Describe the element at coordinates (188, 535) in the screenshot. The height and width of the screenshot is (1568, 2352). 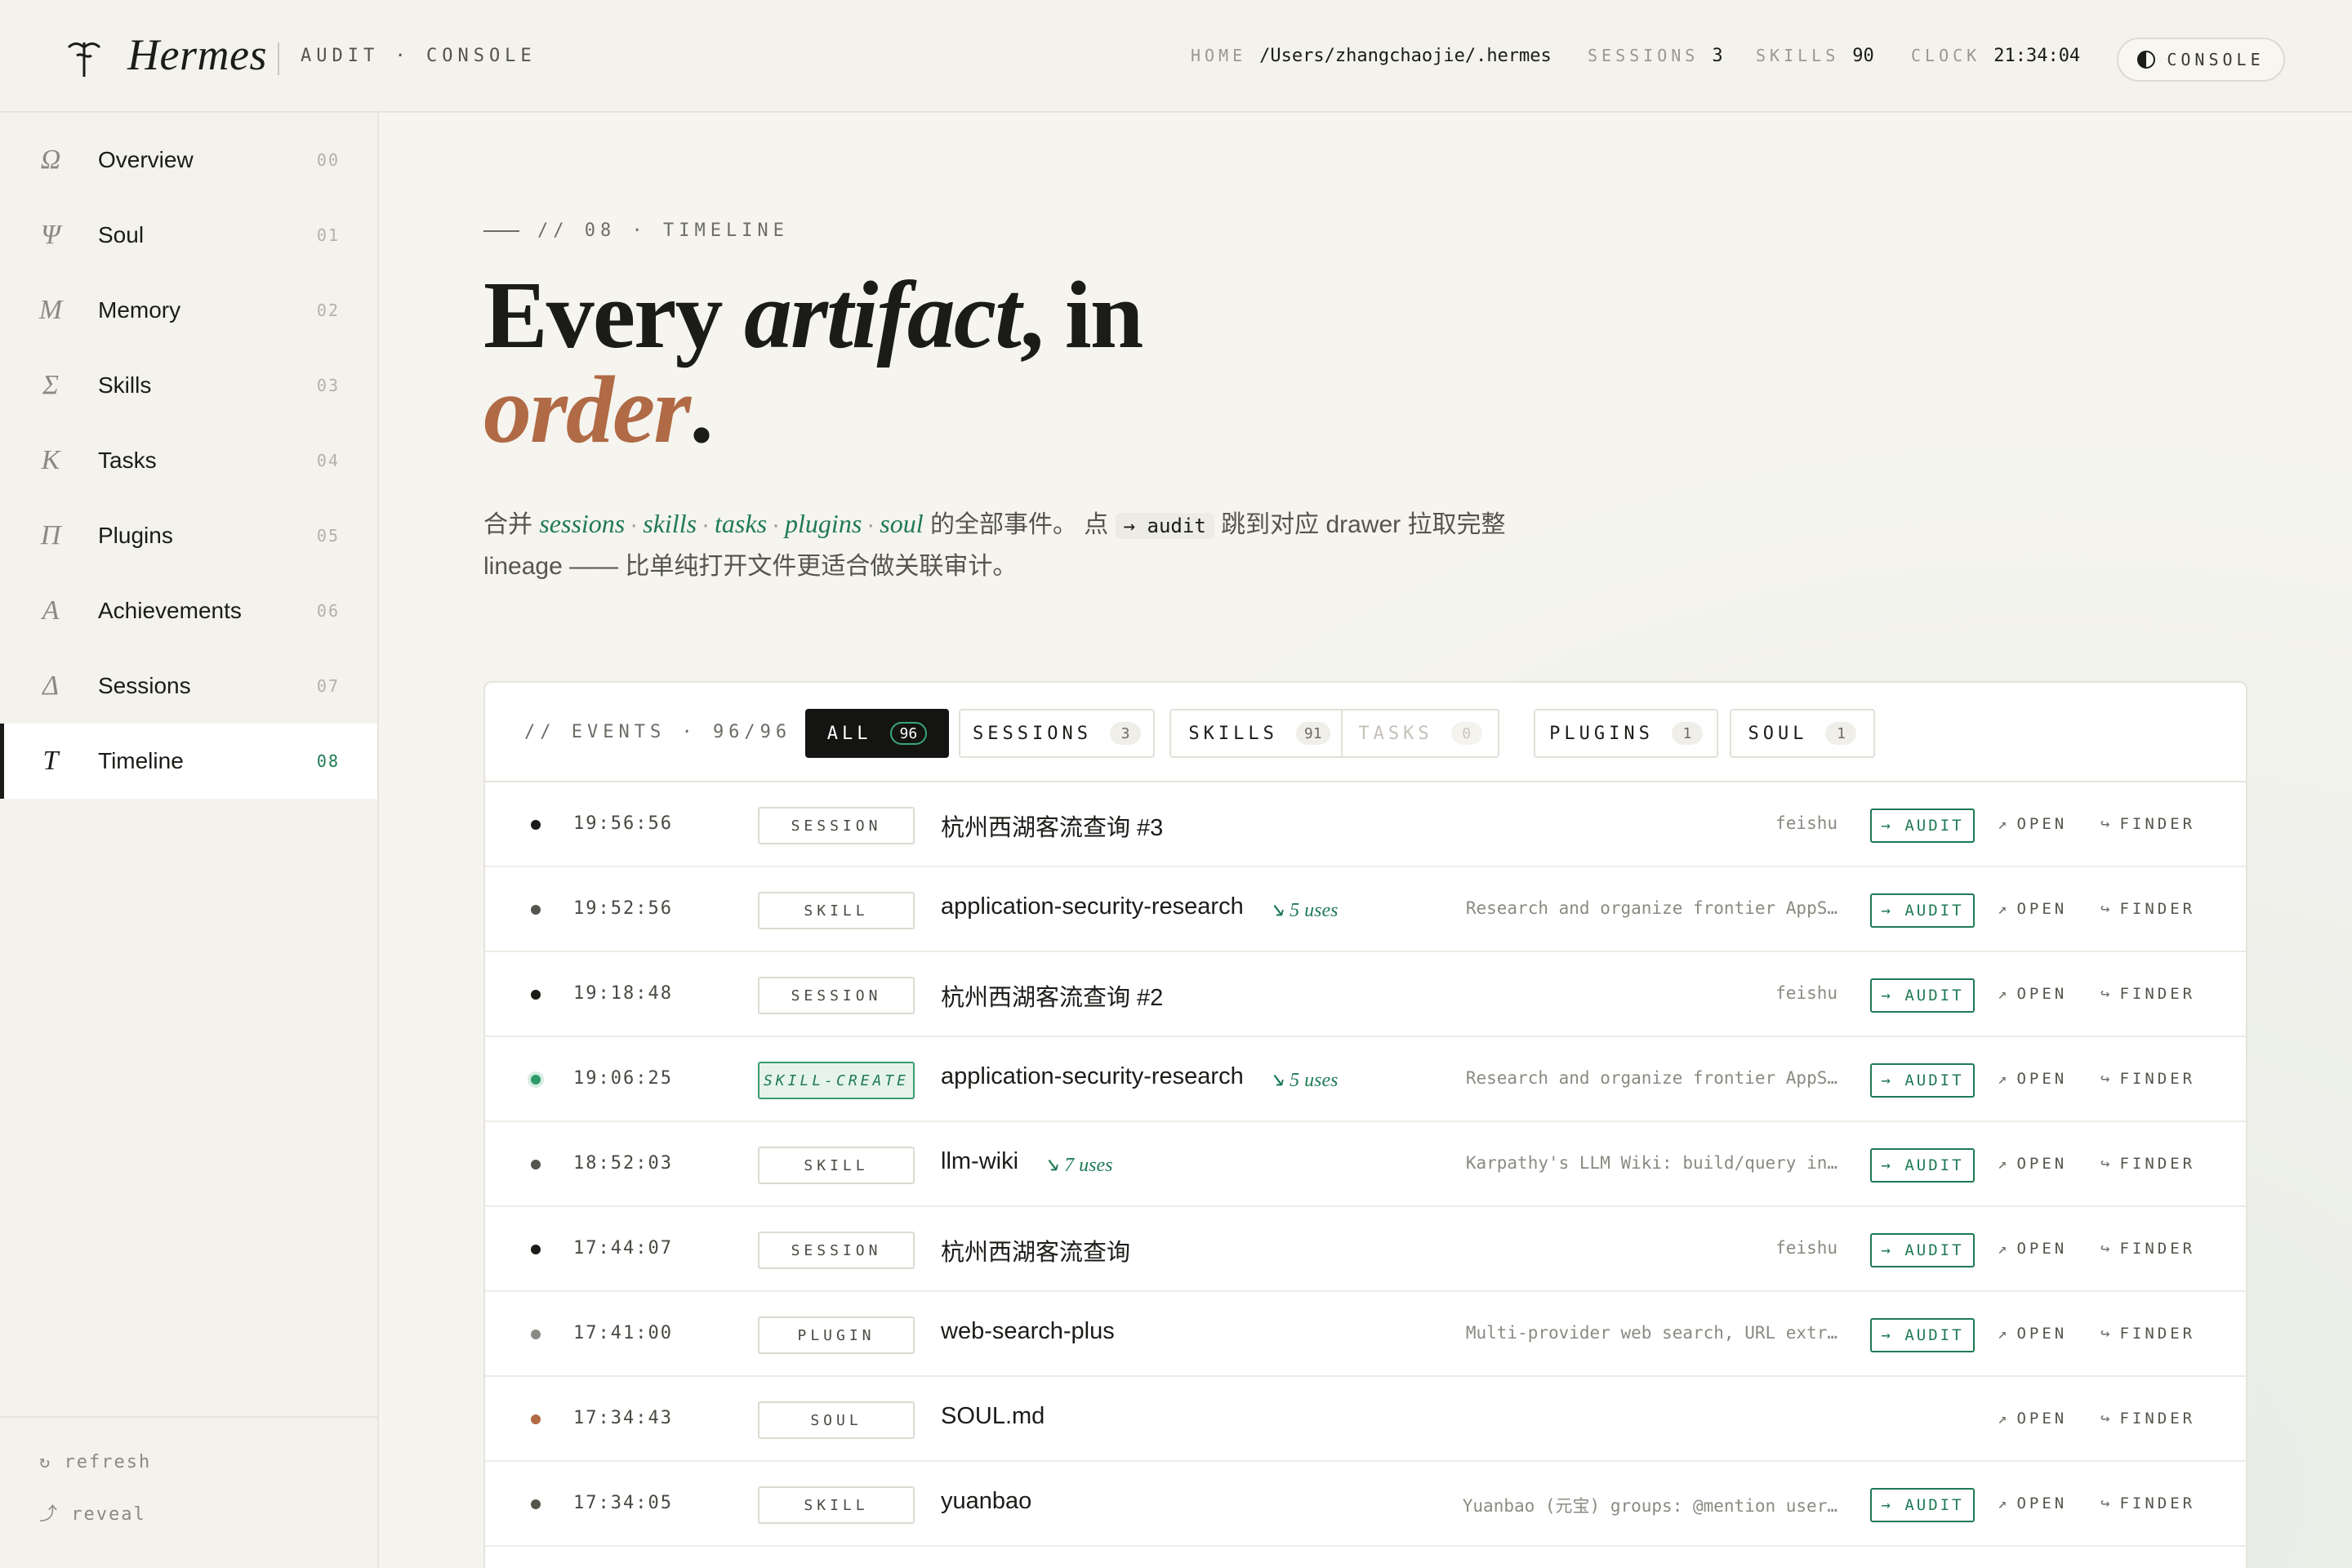
I see `sidebar-item-plugins: Π Plugins 05` at that location.